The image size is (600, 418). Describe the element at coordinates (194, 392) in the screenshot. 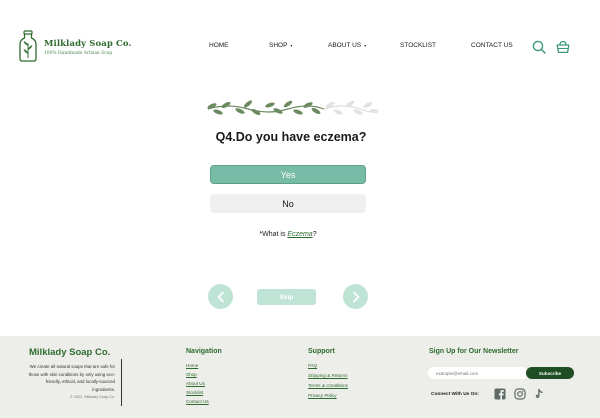

I see `footer-link-stocklist: Stocklist` at that location.